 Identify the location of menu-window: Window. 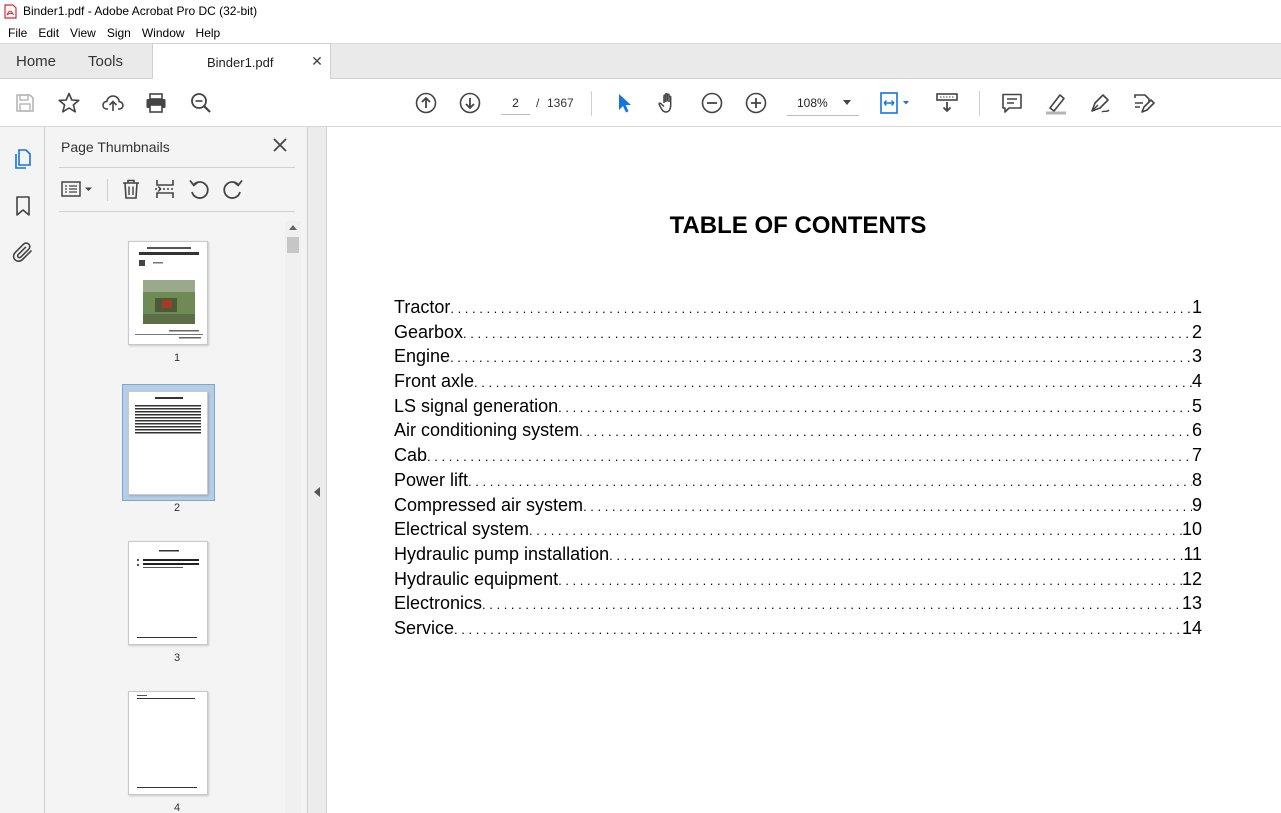
(163, 33).